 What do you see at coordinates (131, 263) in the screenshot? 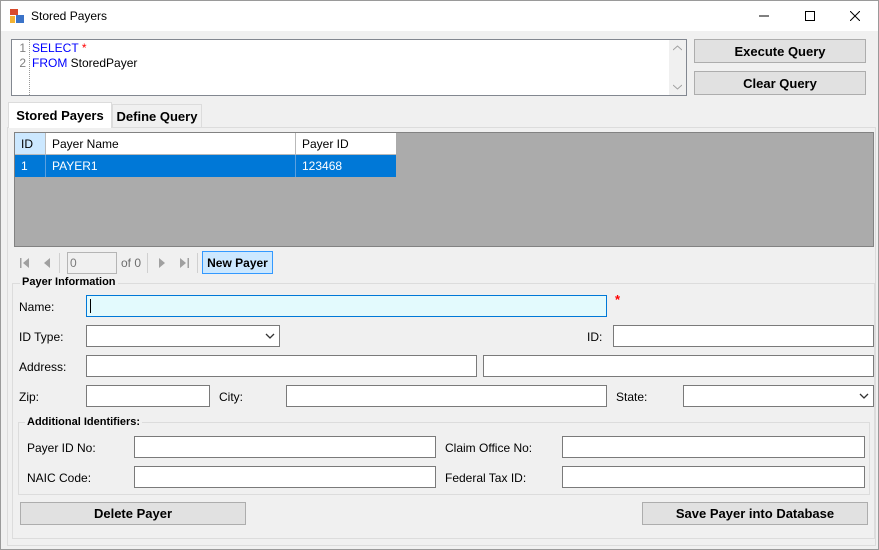
I see `record-count-label: of 0` at bounding box center [131, 263].